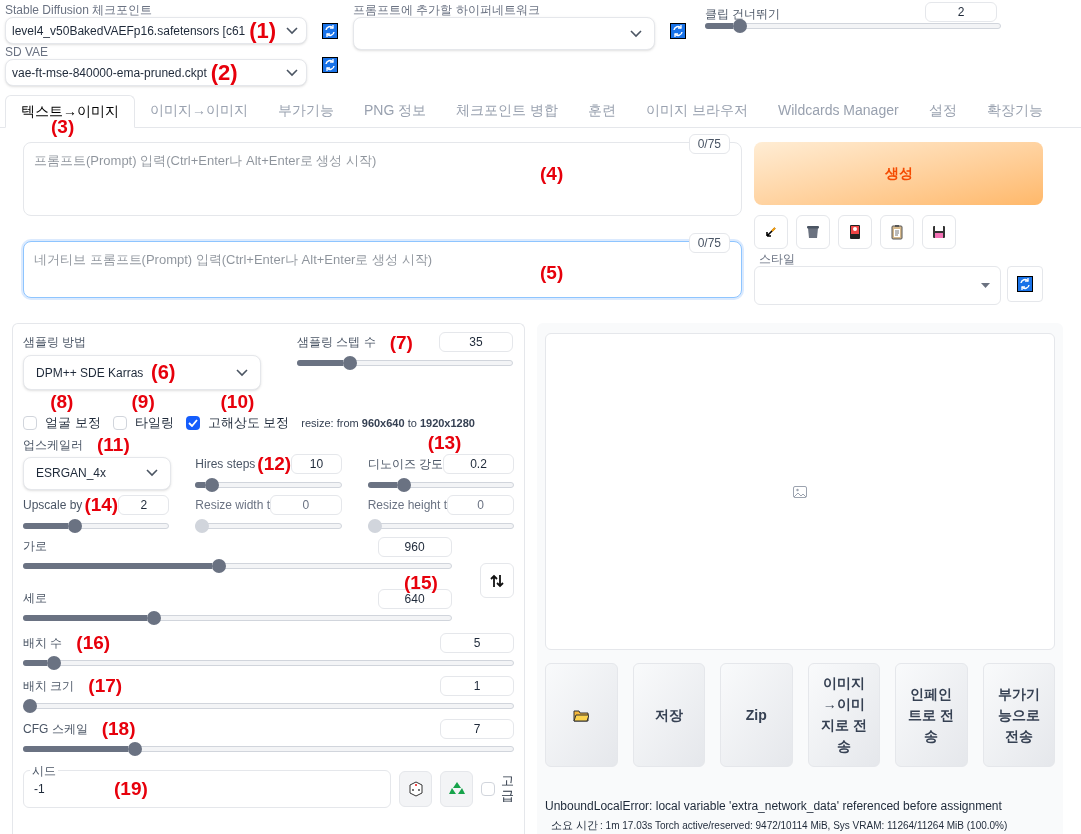  What do you see at coordinates (35, 598) in the screenshot?
I see `slider-label: 세로` at bounding box center [35, 598].